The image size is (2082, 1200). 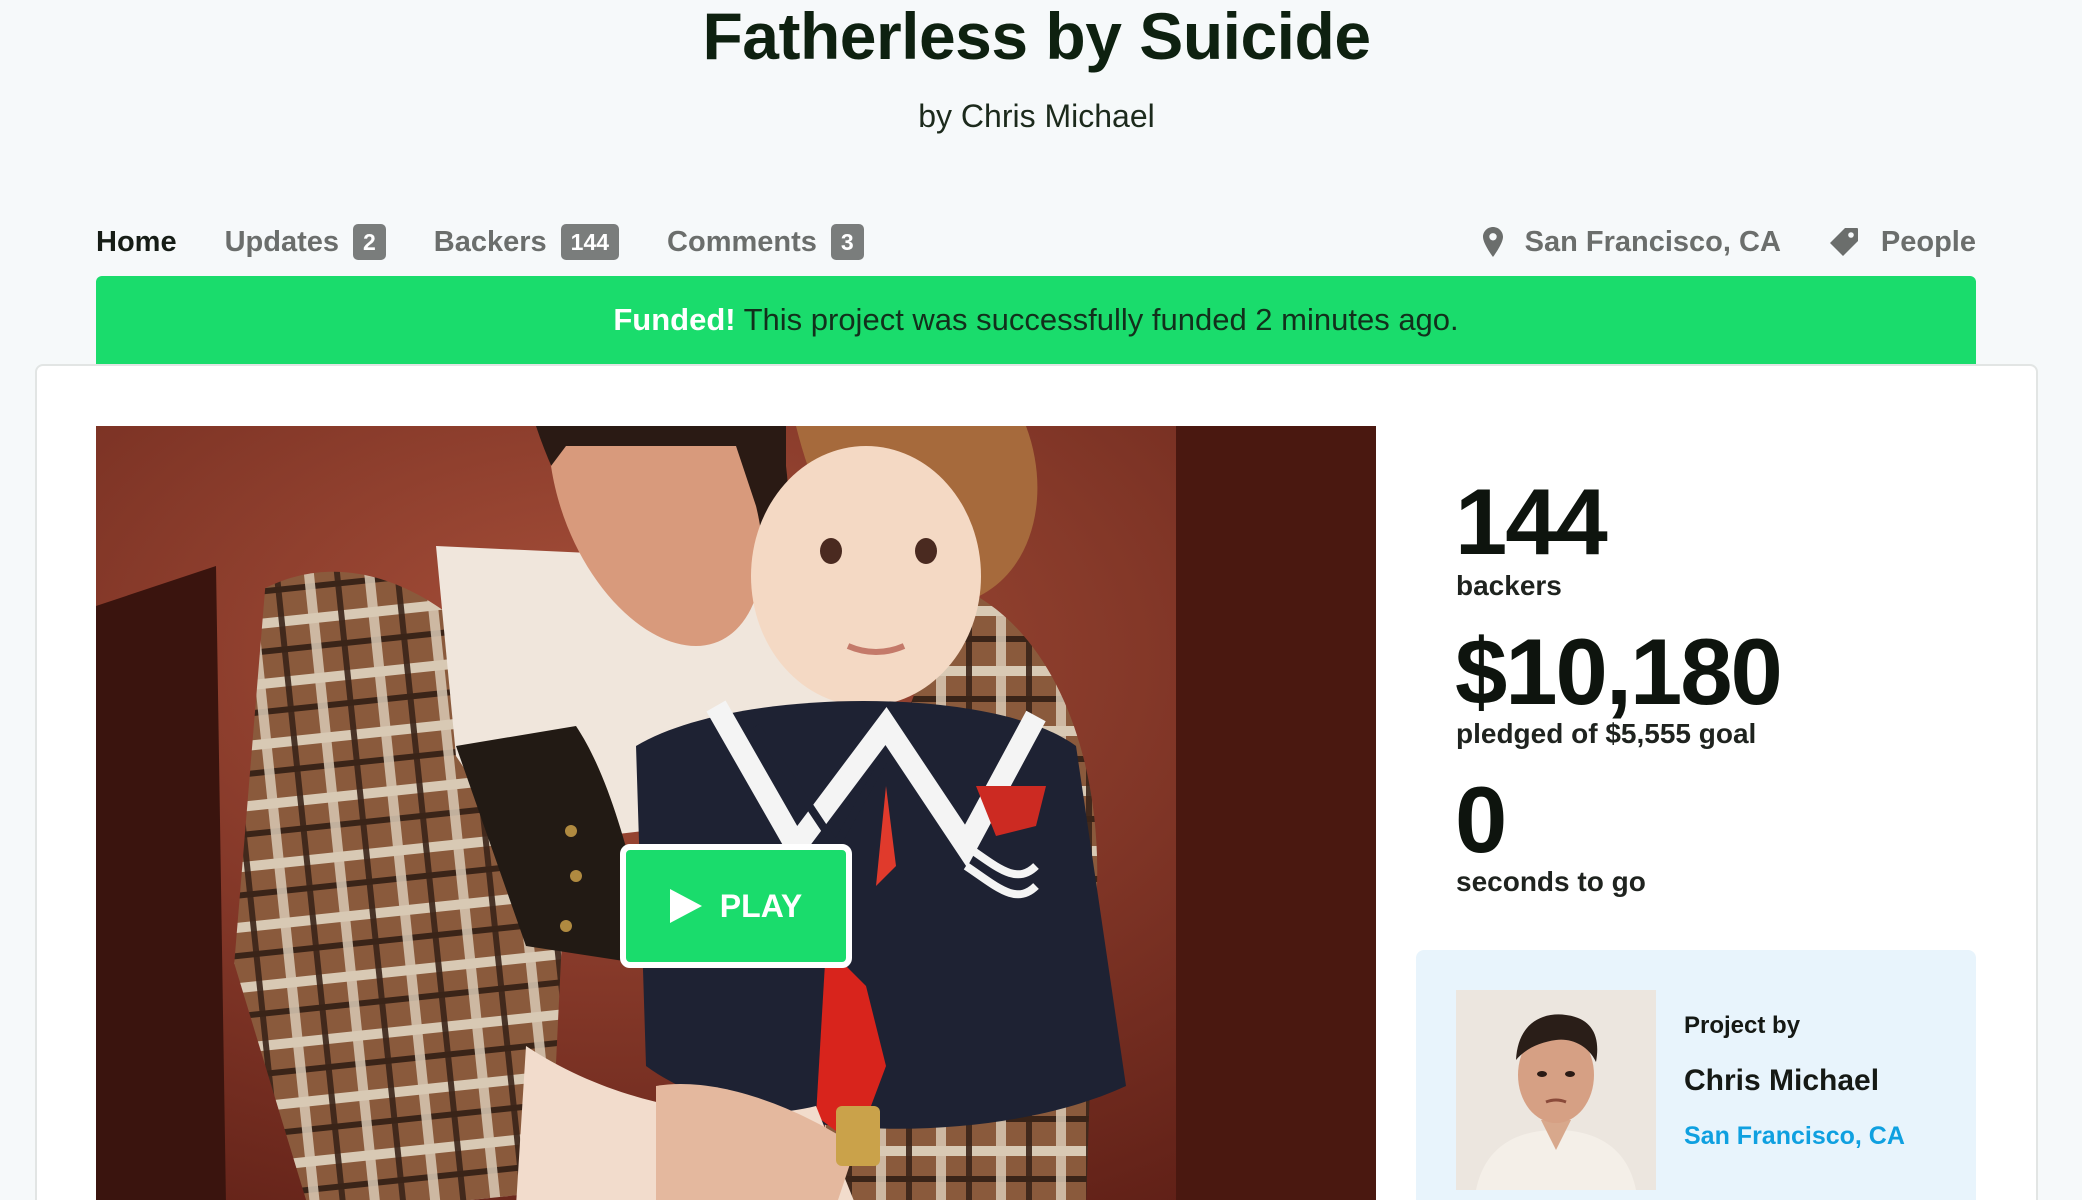 I want to click on pledged-label: pledged of $5,555 goal, so click(x=1606, y=733).